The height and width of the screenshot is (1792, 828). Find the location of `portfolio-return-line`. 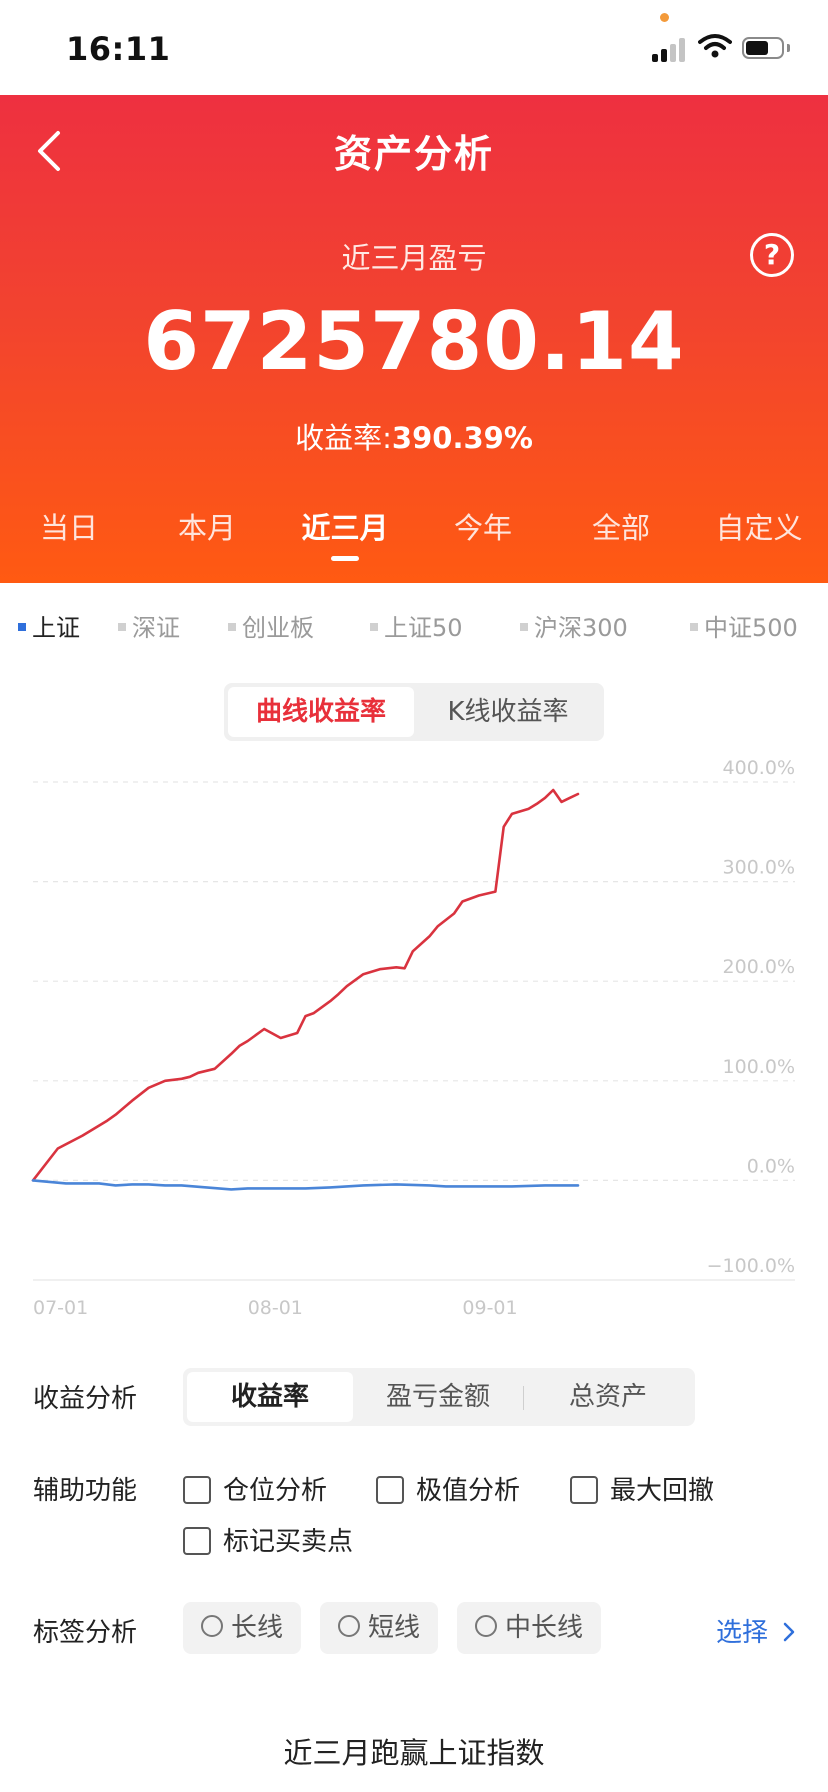

portfolio-return-line is located at coordinates (305, 985).